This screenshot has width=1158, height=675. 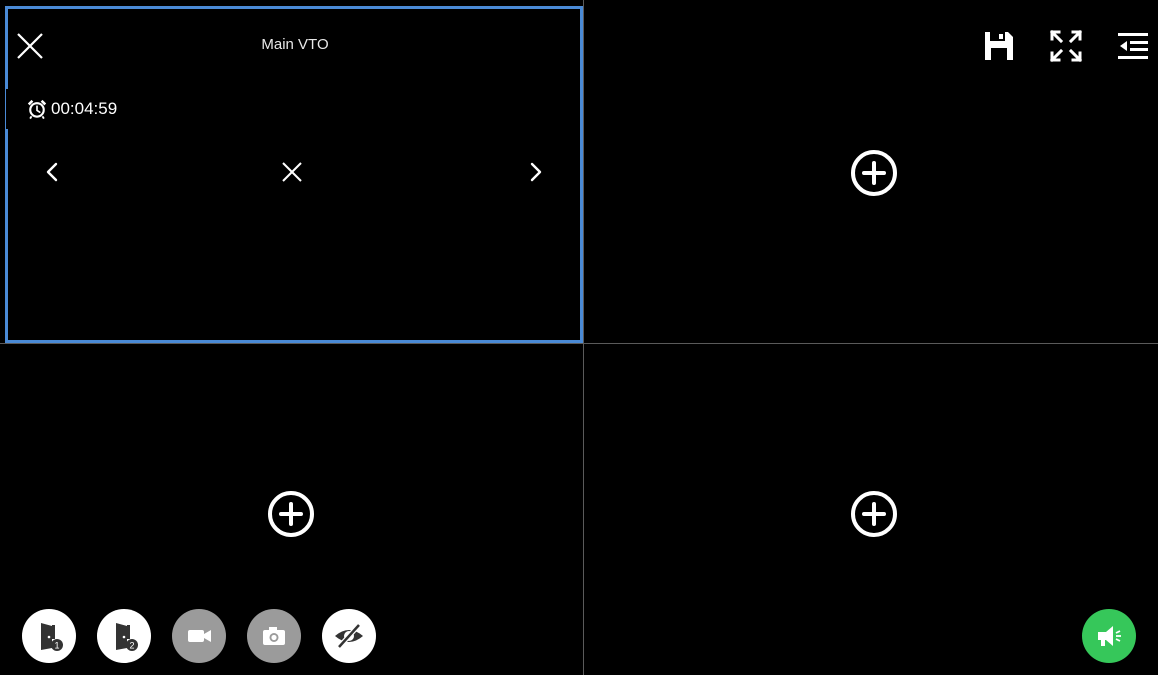 What do you see at coordinates (295, 44) in the screenshot?
I see `channel-title: Main VTO` at bounding box center [295, 44].